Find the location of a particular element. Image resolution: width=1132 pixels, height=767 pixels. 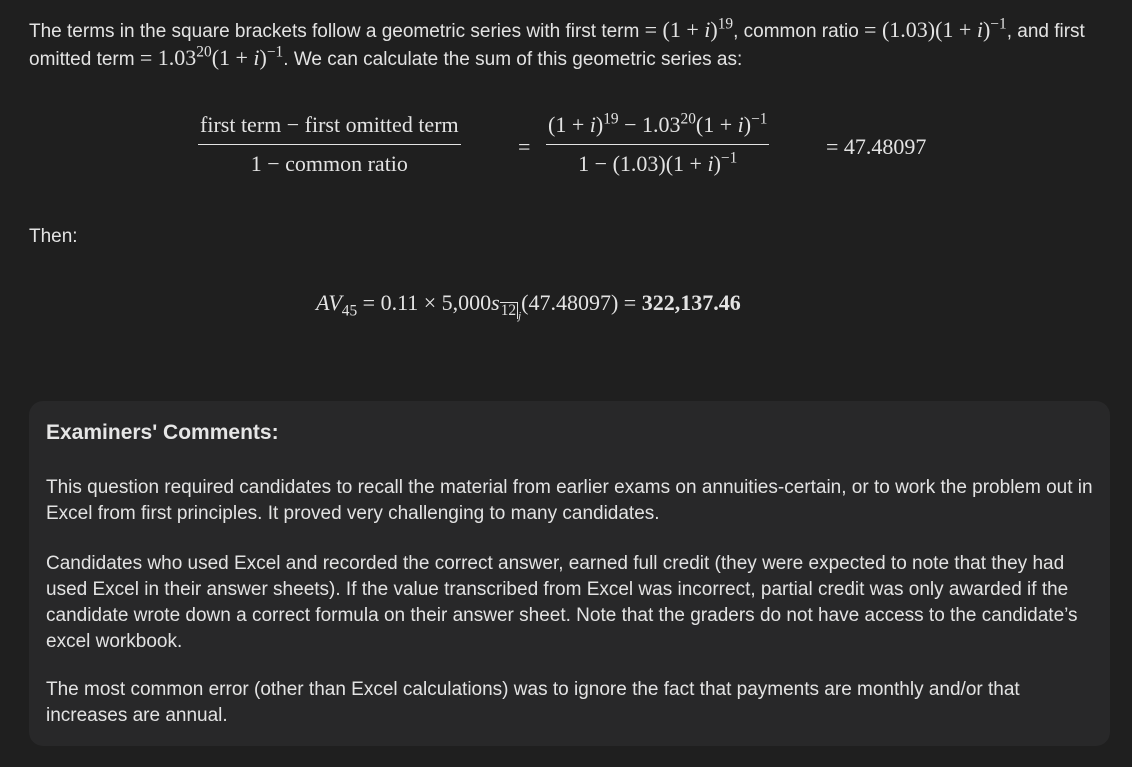

intro-text-3: , is located at coordinates (1009, 31).